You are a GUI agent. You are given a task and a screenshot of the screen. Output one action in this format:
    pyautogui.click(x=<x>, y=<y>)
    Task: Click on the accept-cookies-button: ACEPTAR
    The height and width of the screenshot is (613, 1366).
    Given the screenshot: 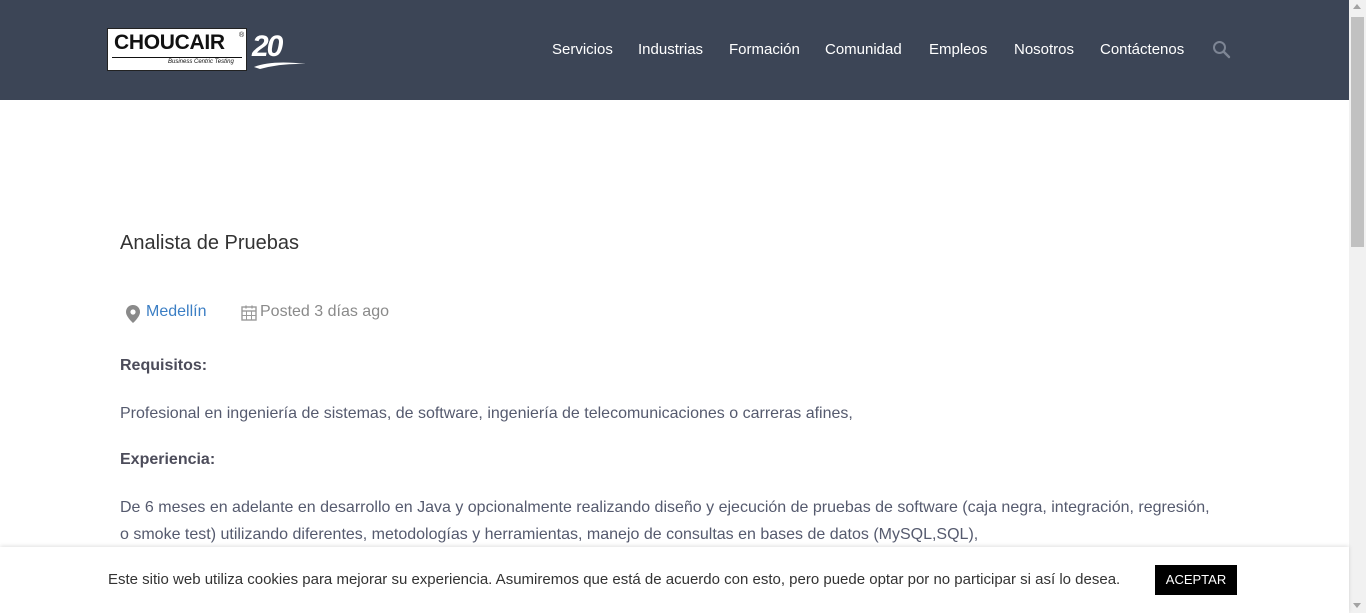 What is the action you would take?
    pyautogui.click(x=1196, y=580)
    